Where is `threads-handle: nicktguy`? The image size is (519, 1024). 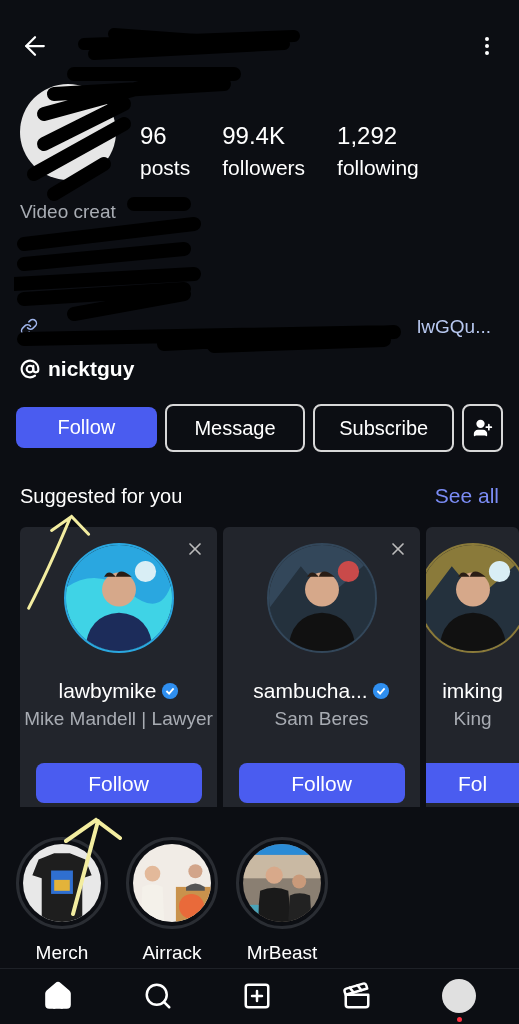 threads-handle: nicktguy is located at coordinates (91, 369).